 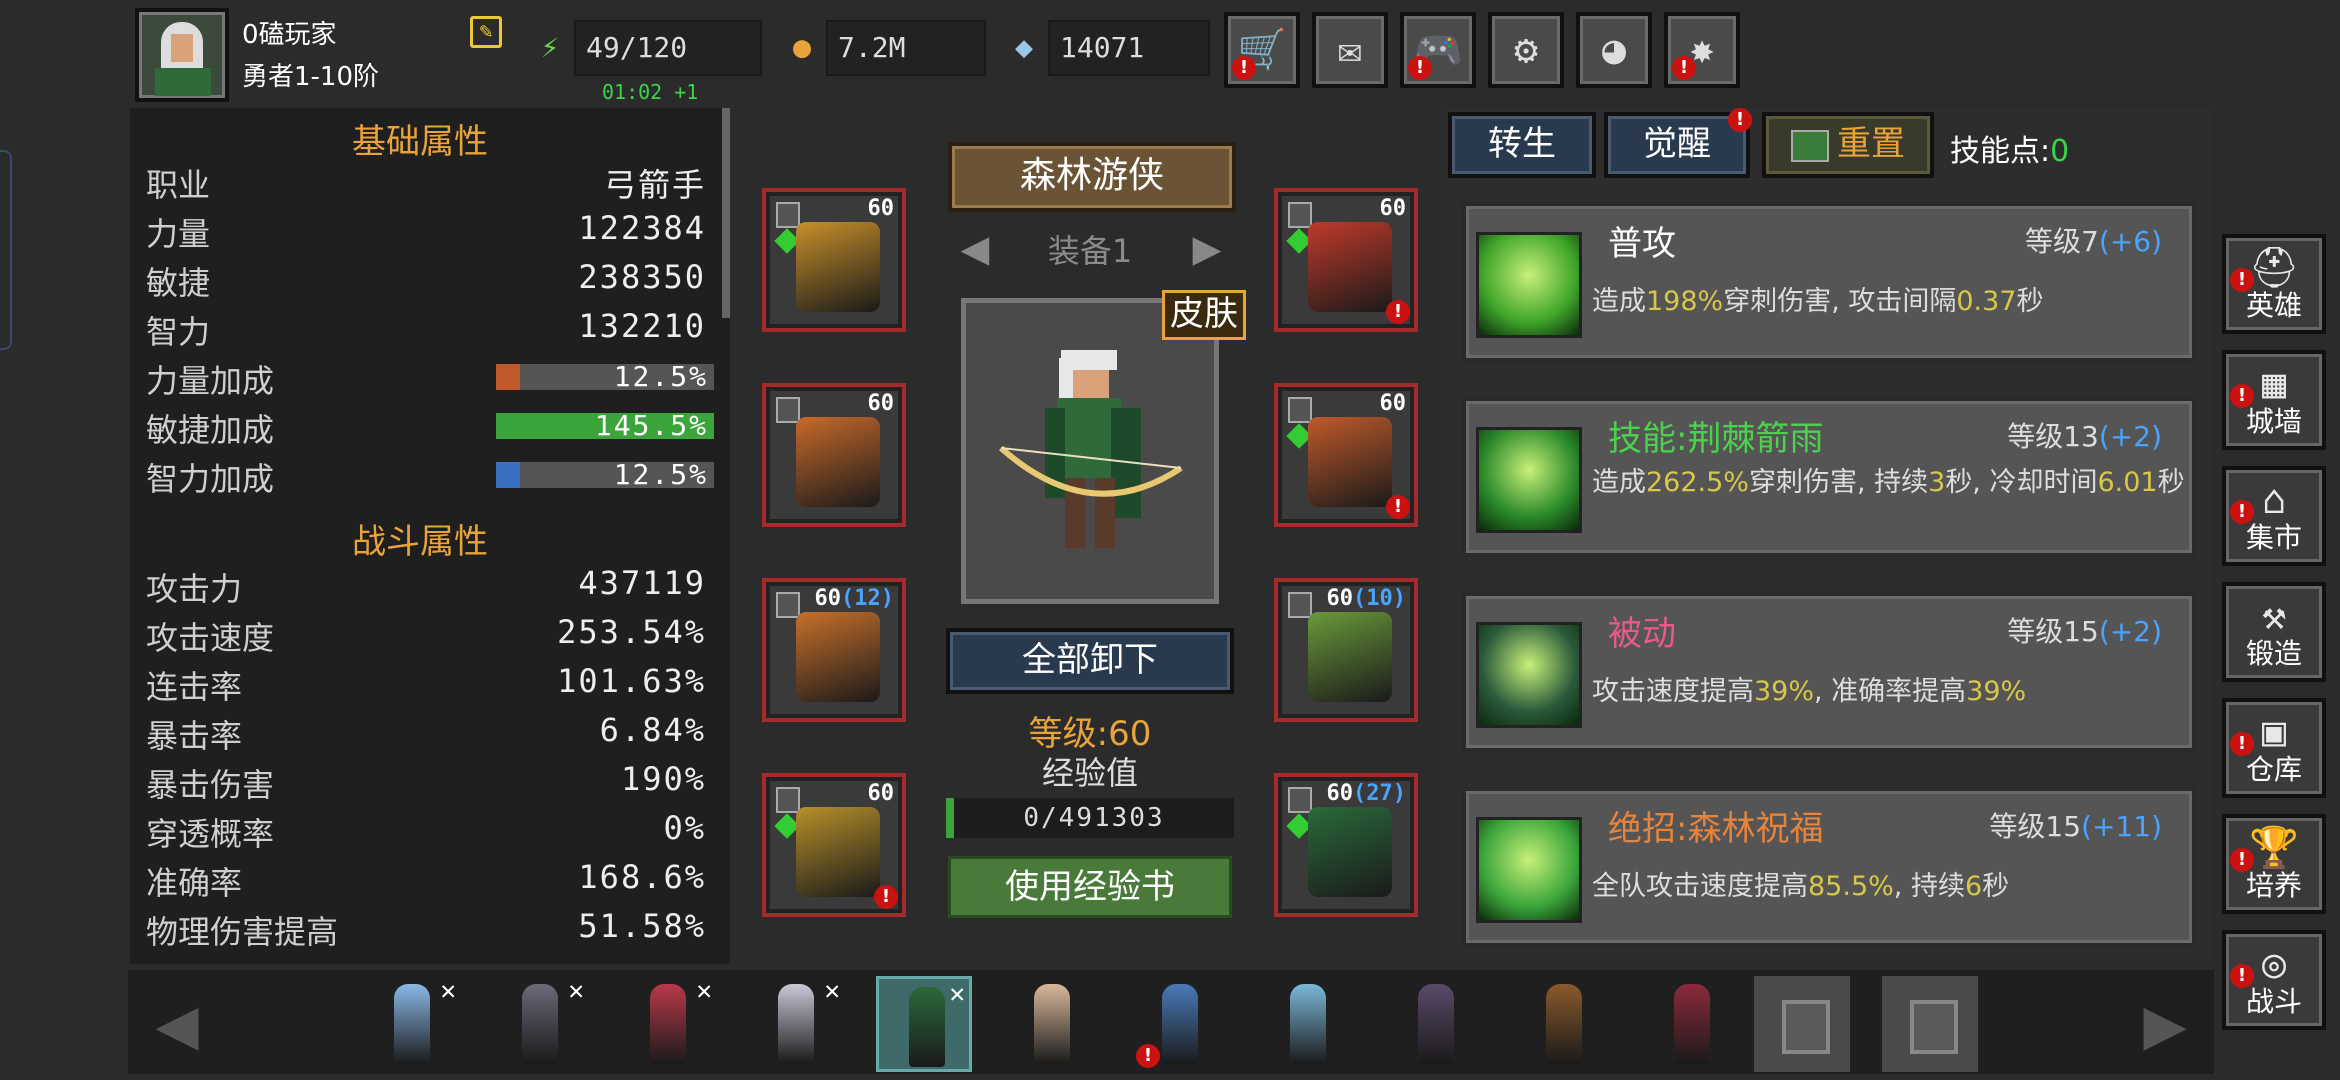 I want to click on bonus-value: 12.5%, so click(x=660, y=474).